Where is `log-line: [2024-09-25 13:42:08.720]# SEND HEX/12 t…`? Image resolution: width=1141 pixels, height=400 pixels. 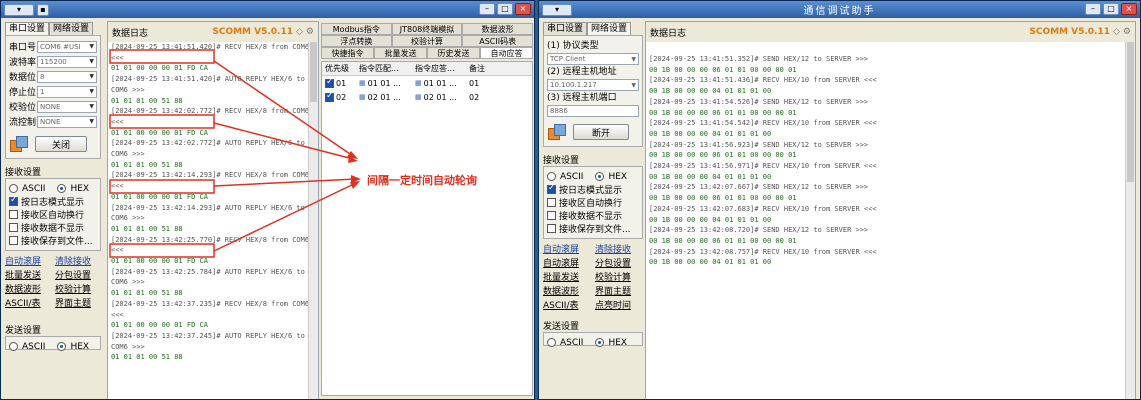 log-line: [2024-09-25 13:42:08.720]# SEND HEX/12 t… is located at coordinates (759, 230).